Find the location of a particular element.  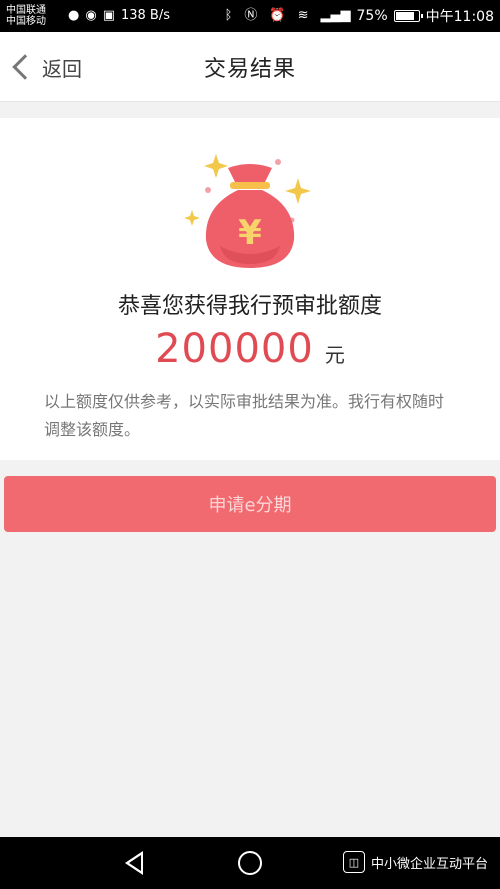

carrier-info: 中国联通 中国移动 is located at coordinates (34, 16).